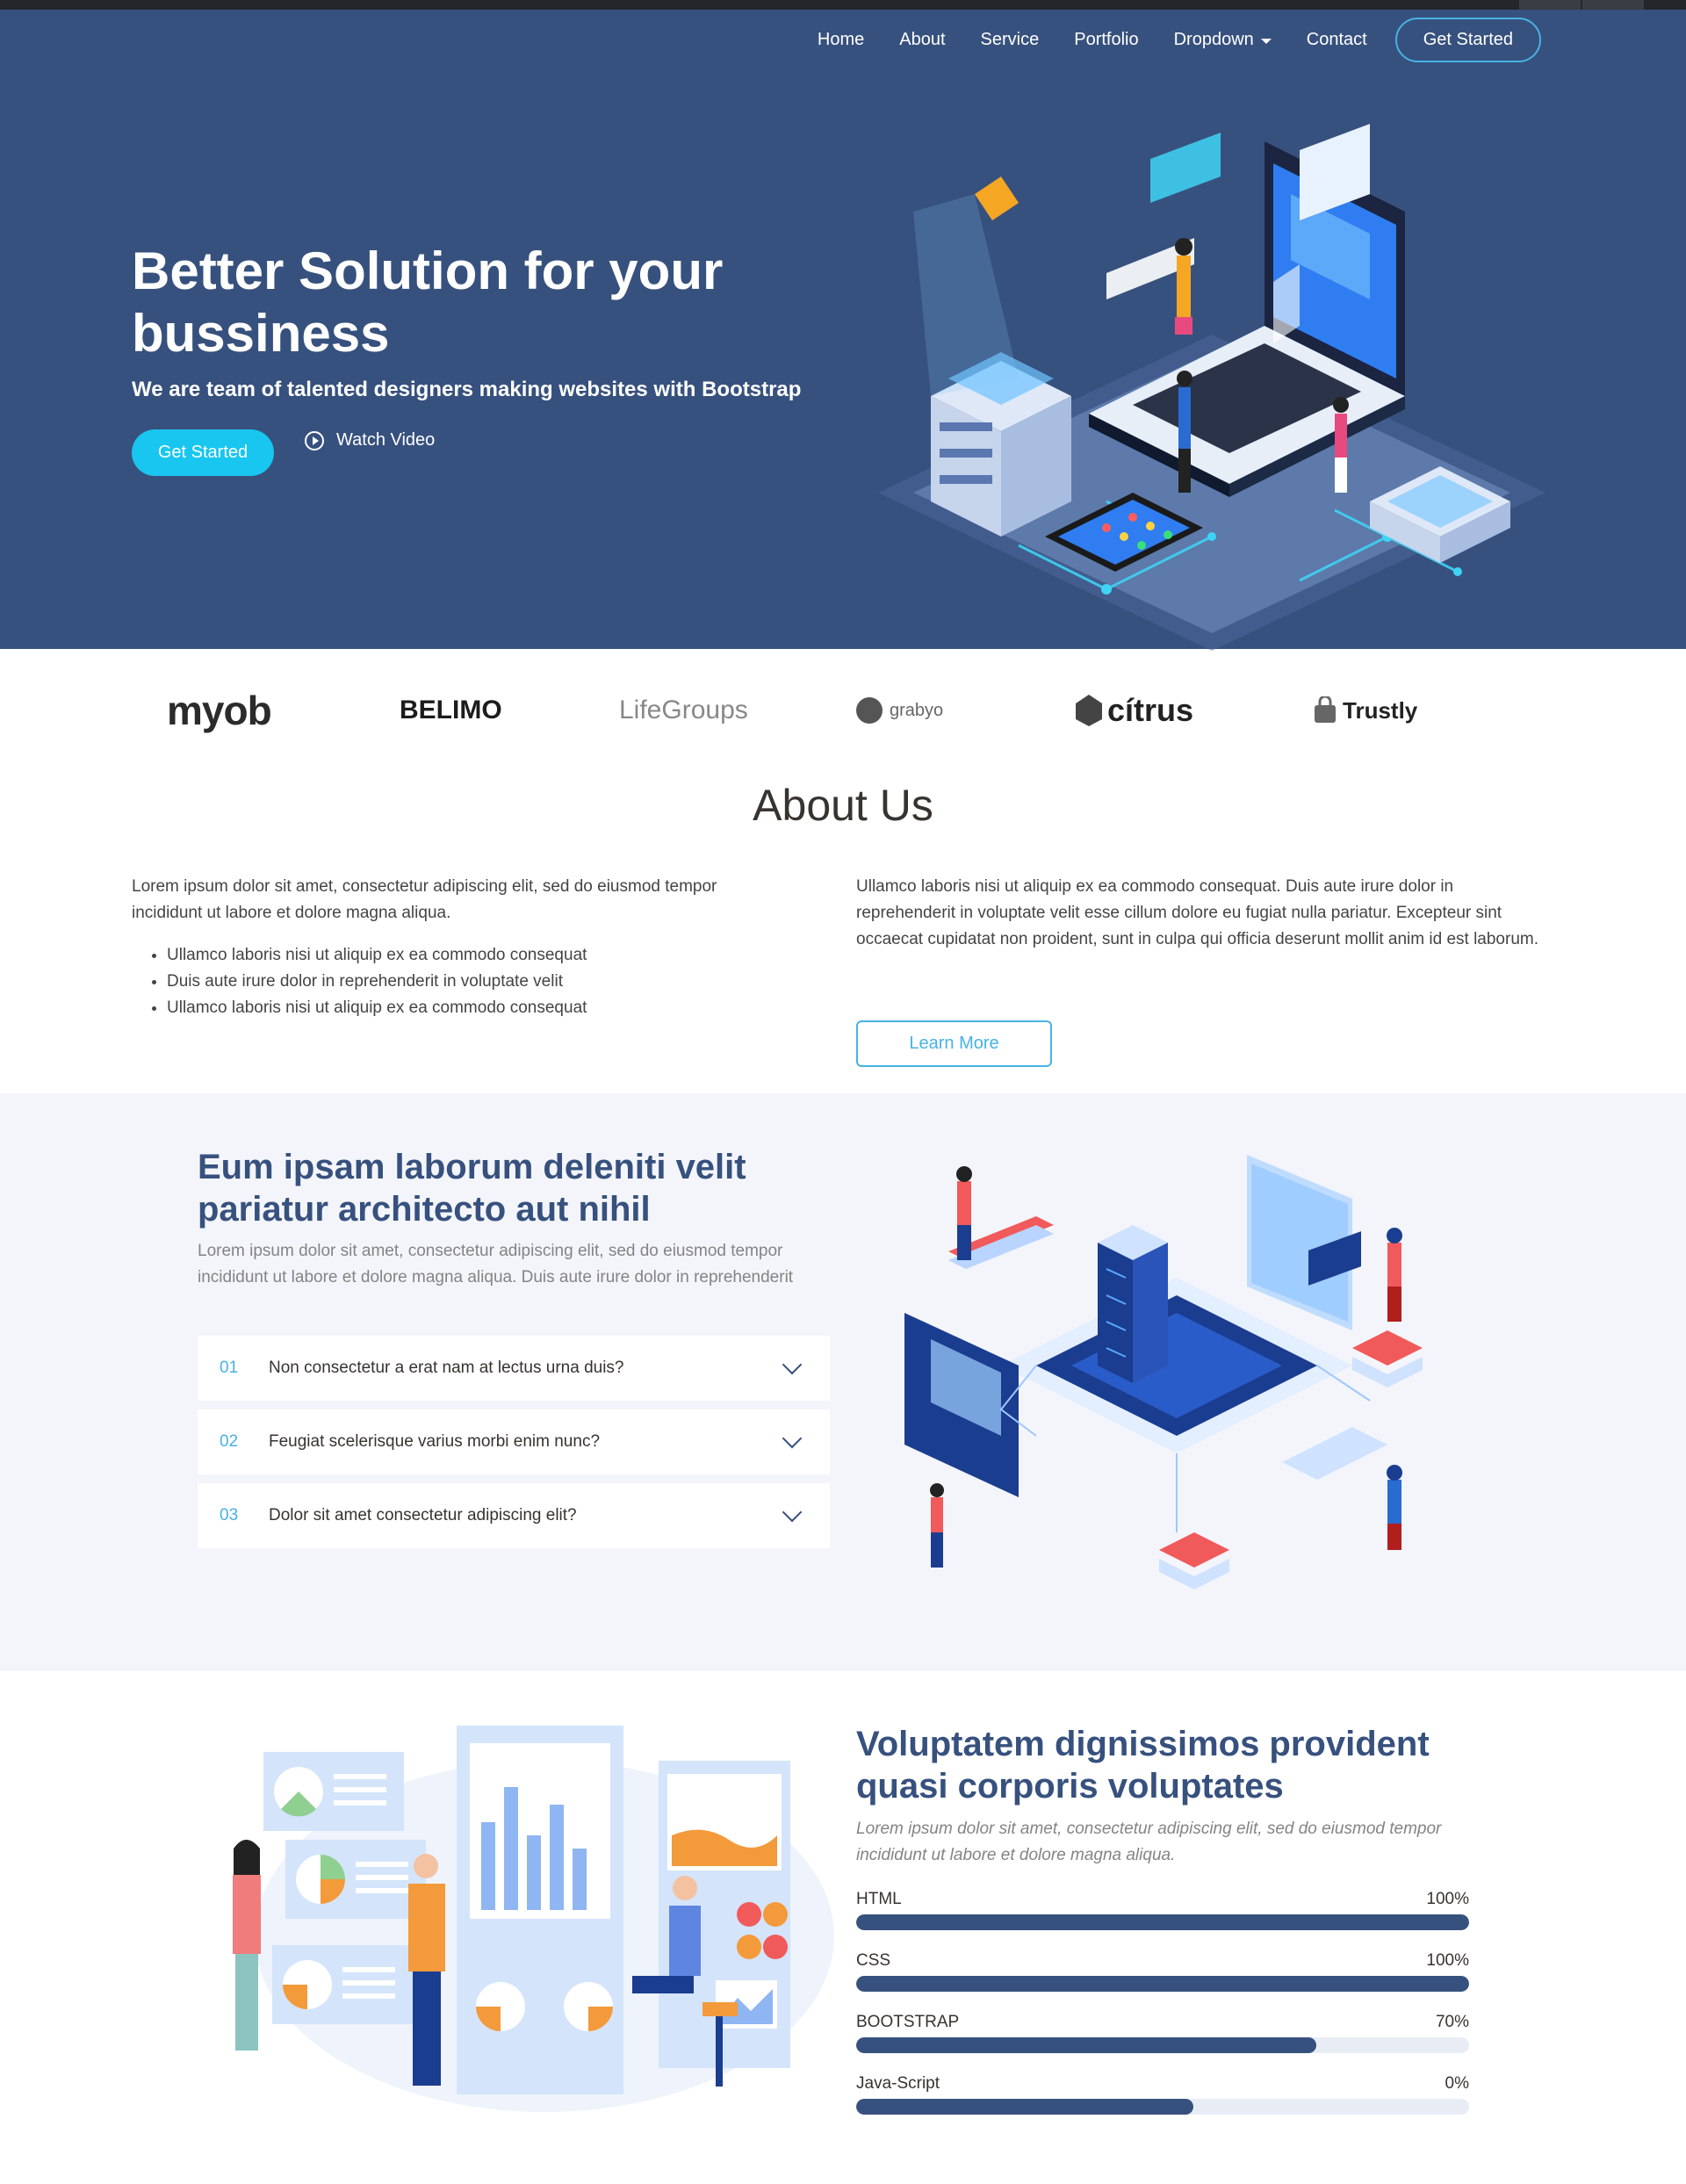 The image size is (1686, 2184). I want to click on grabyo-mark-icon, so click(870, 710).